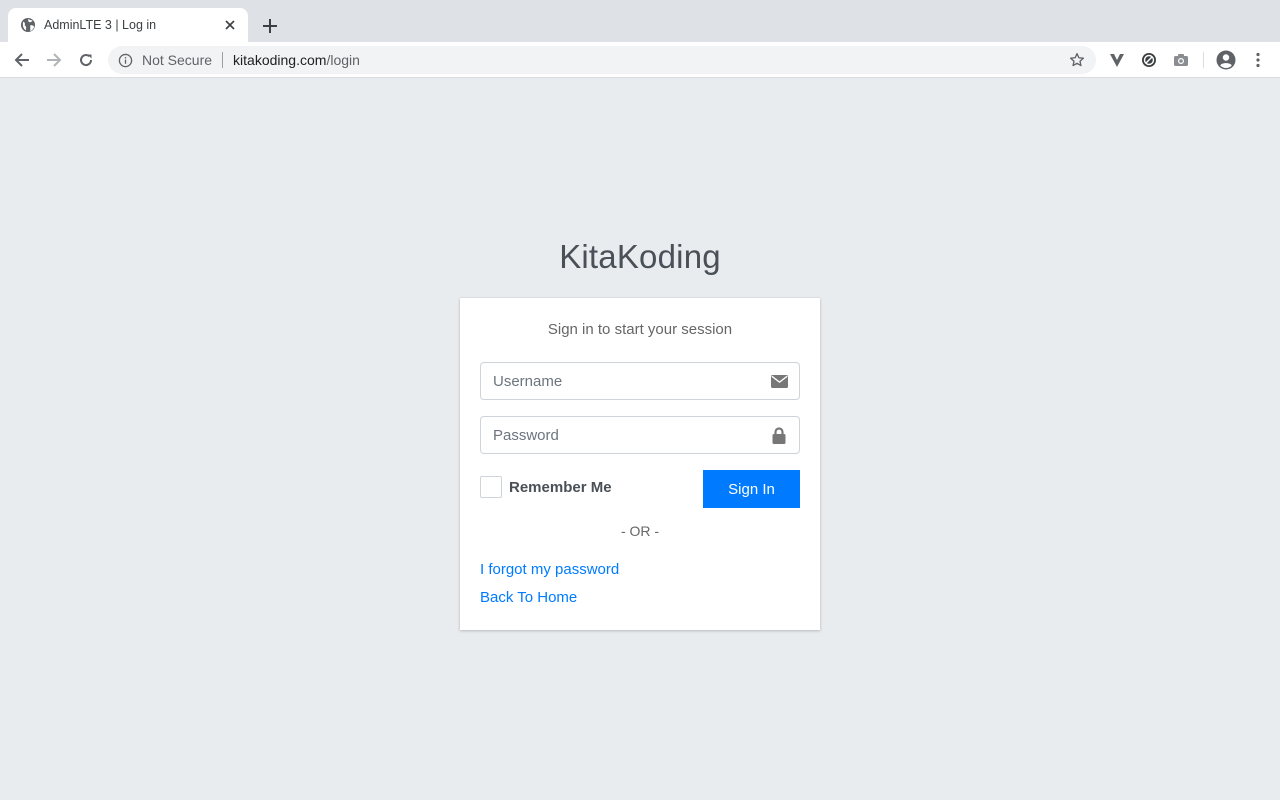  What do you see at coordinates (620, 381) in the screenshot?
I see `username-input` at bounding box center [620, 381].